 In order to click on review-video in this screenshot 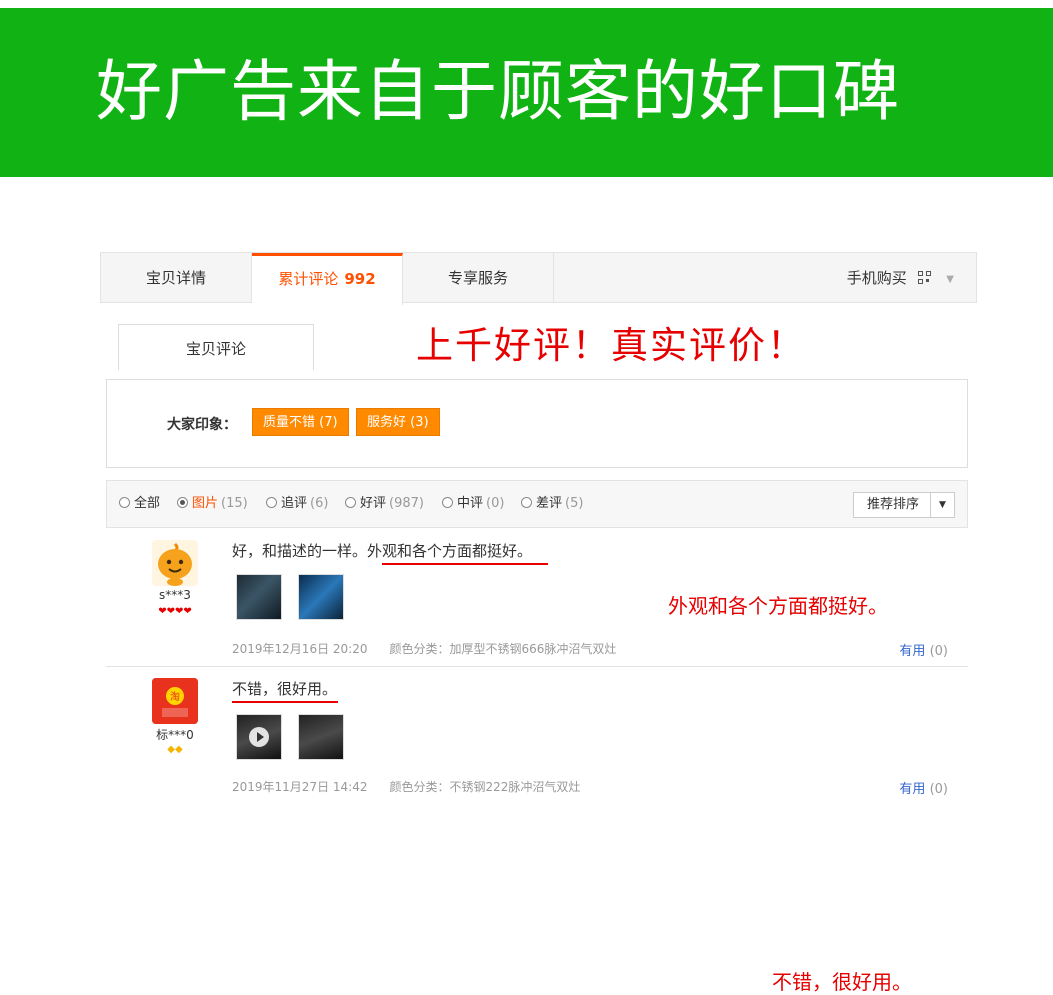, I will do `click(259, 737)`.